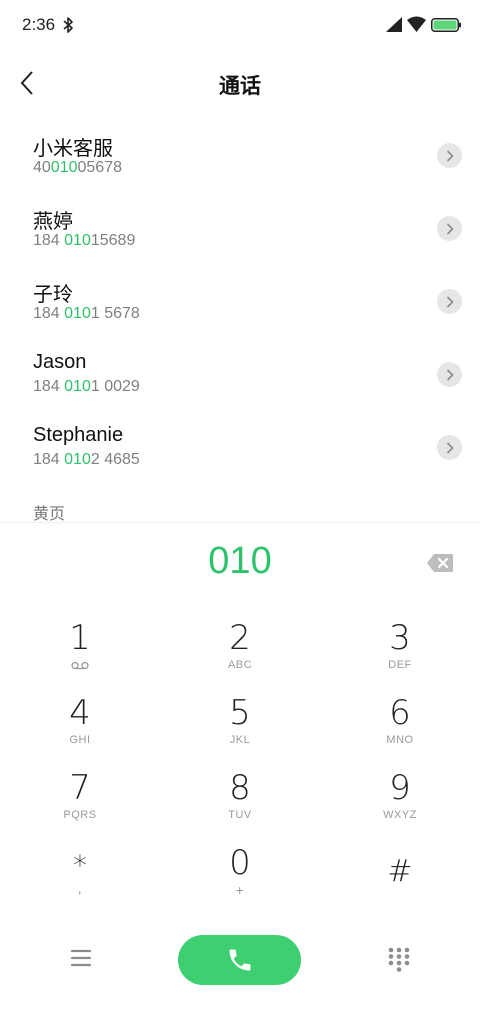 The image size is (480, 1013). I want to click on key-star: * ,, so click(80, 886).